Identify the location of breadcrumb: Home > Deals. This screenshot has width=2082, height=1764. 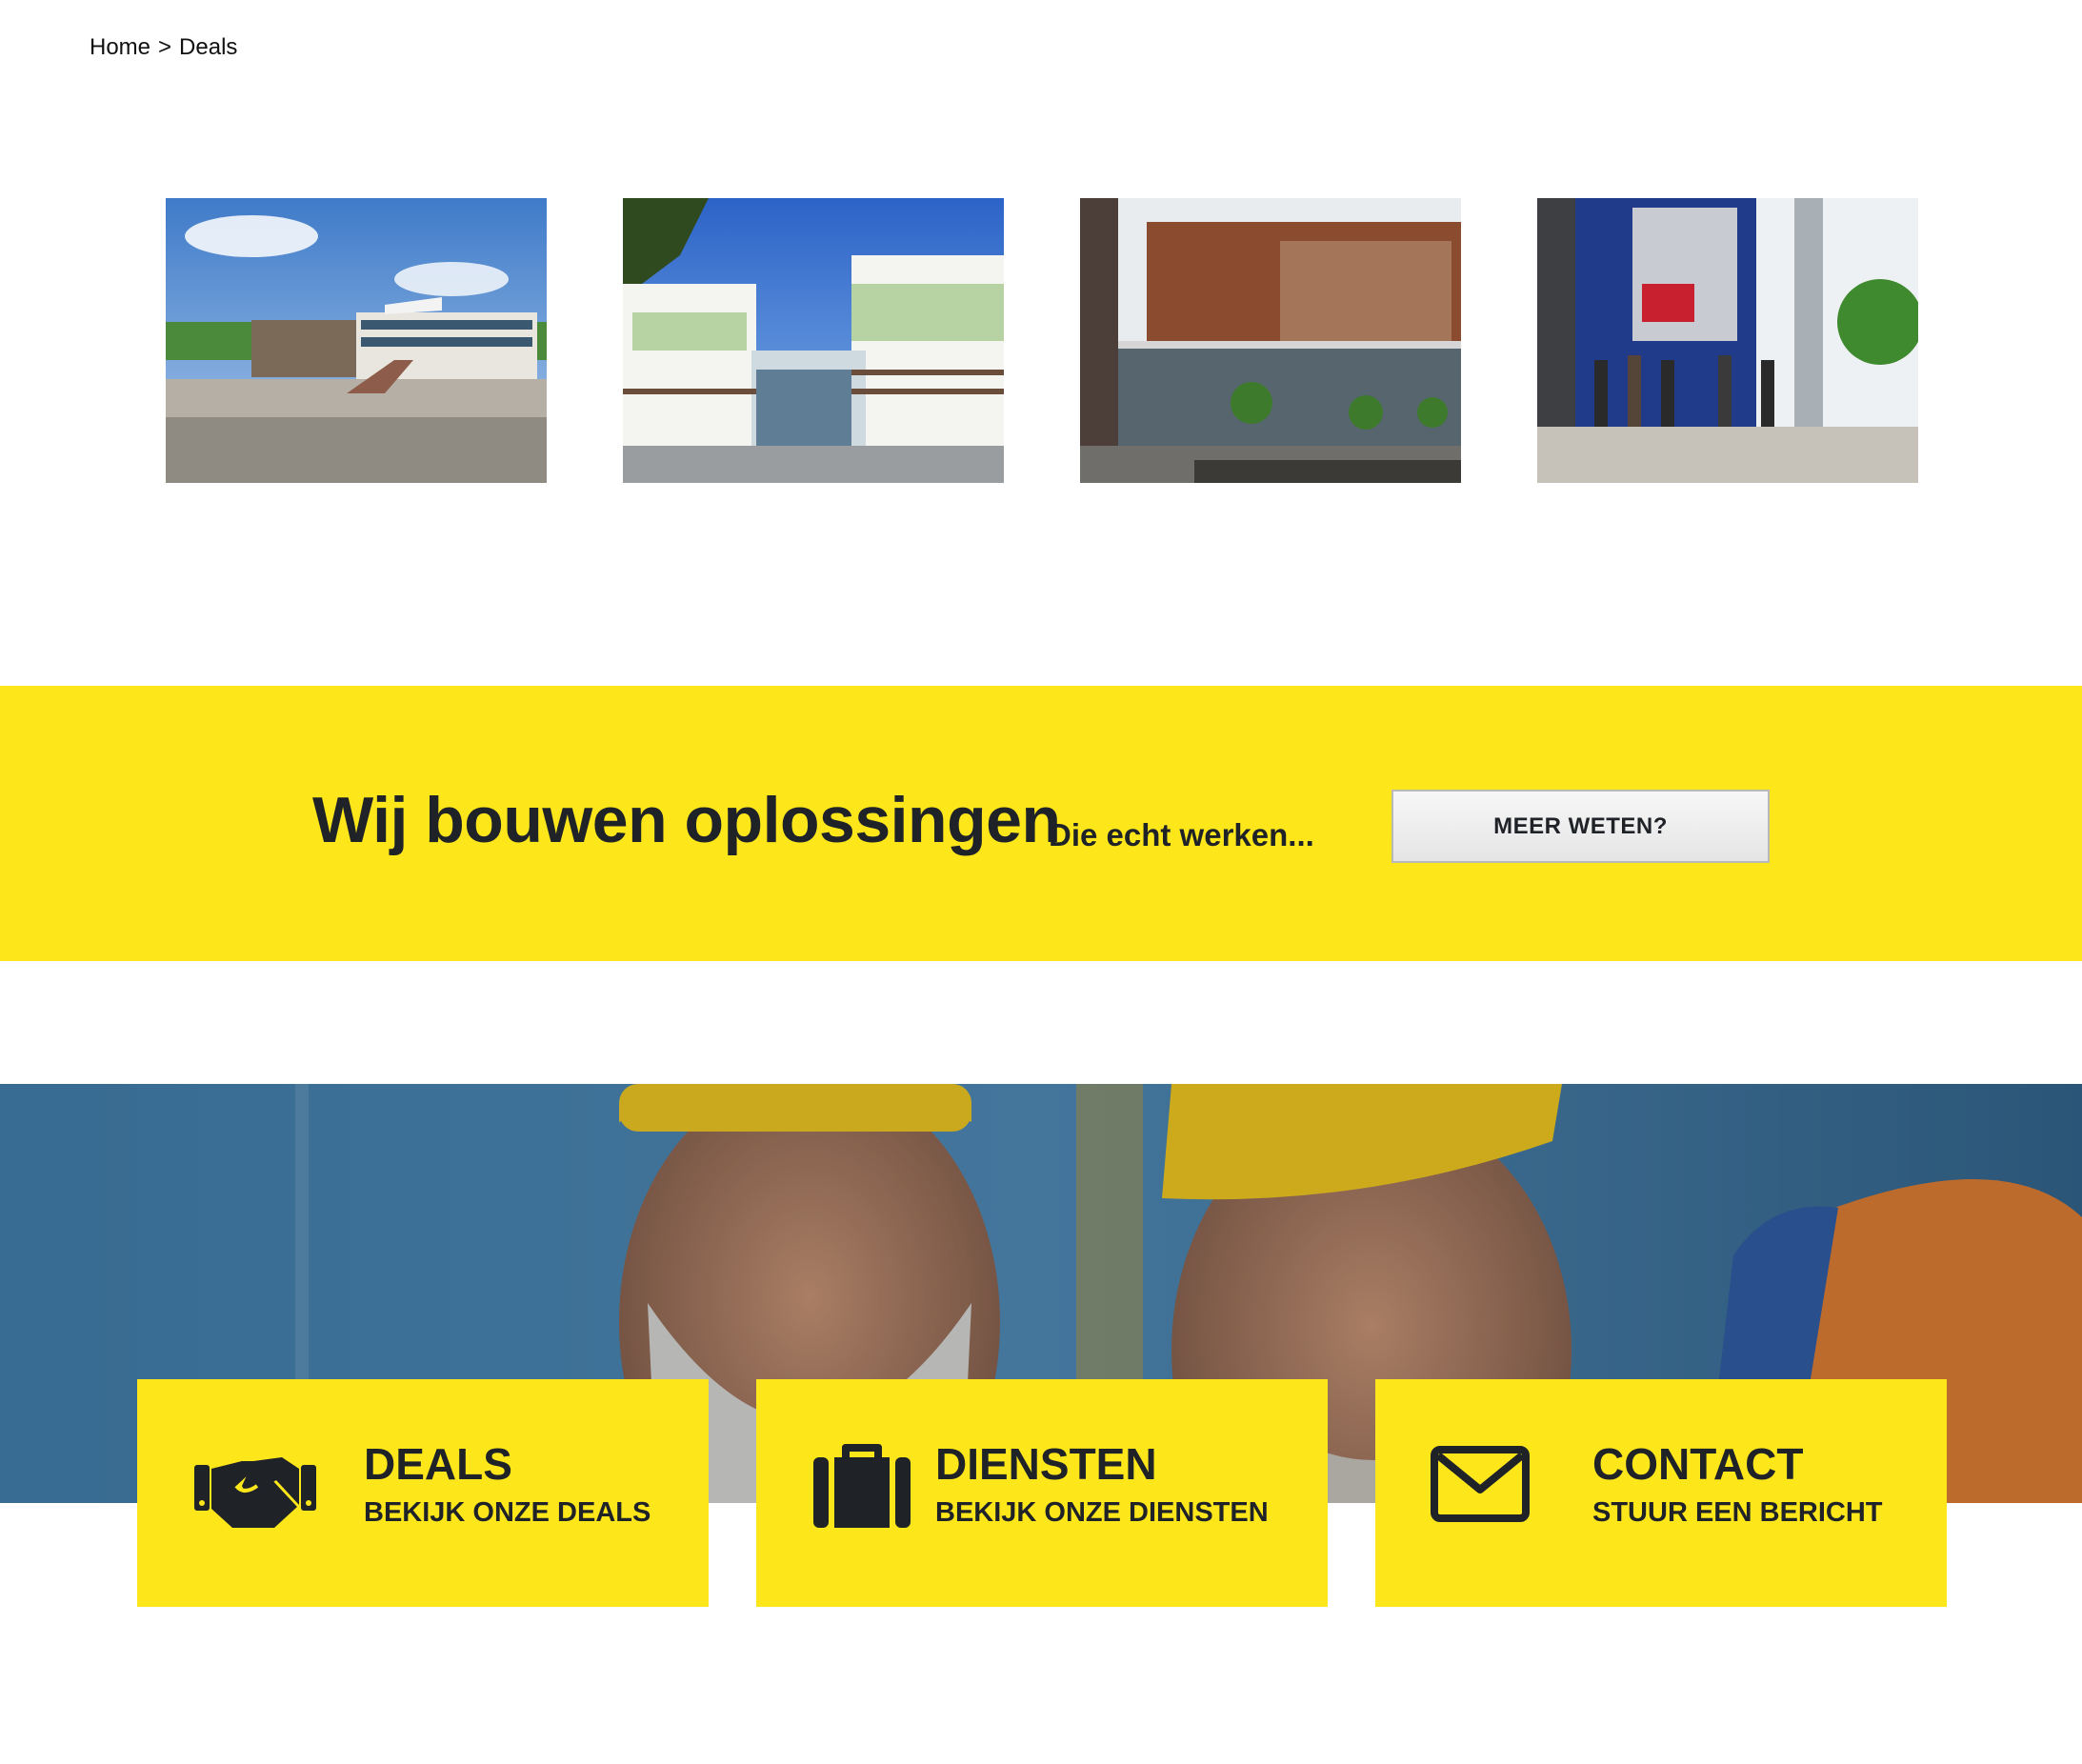
(163, 48).